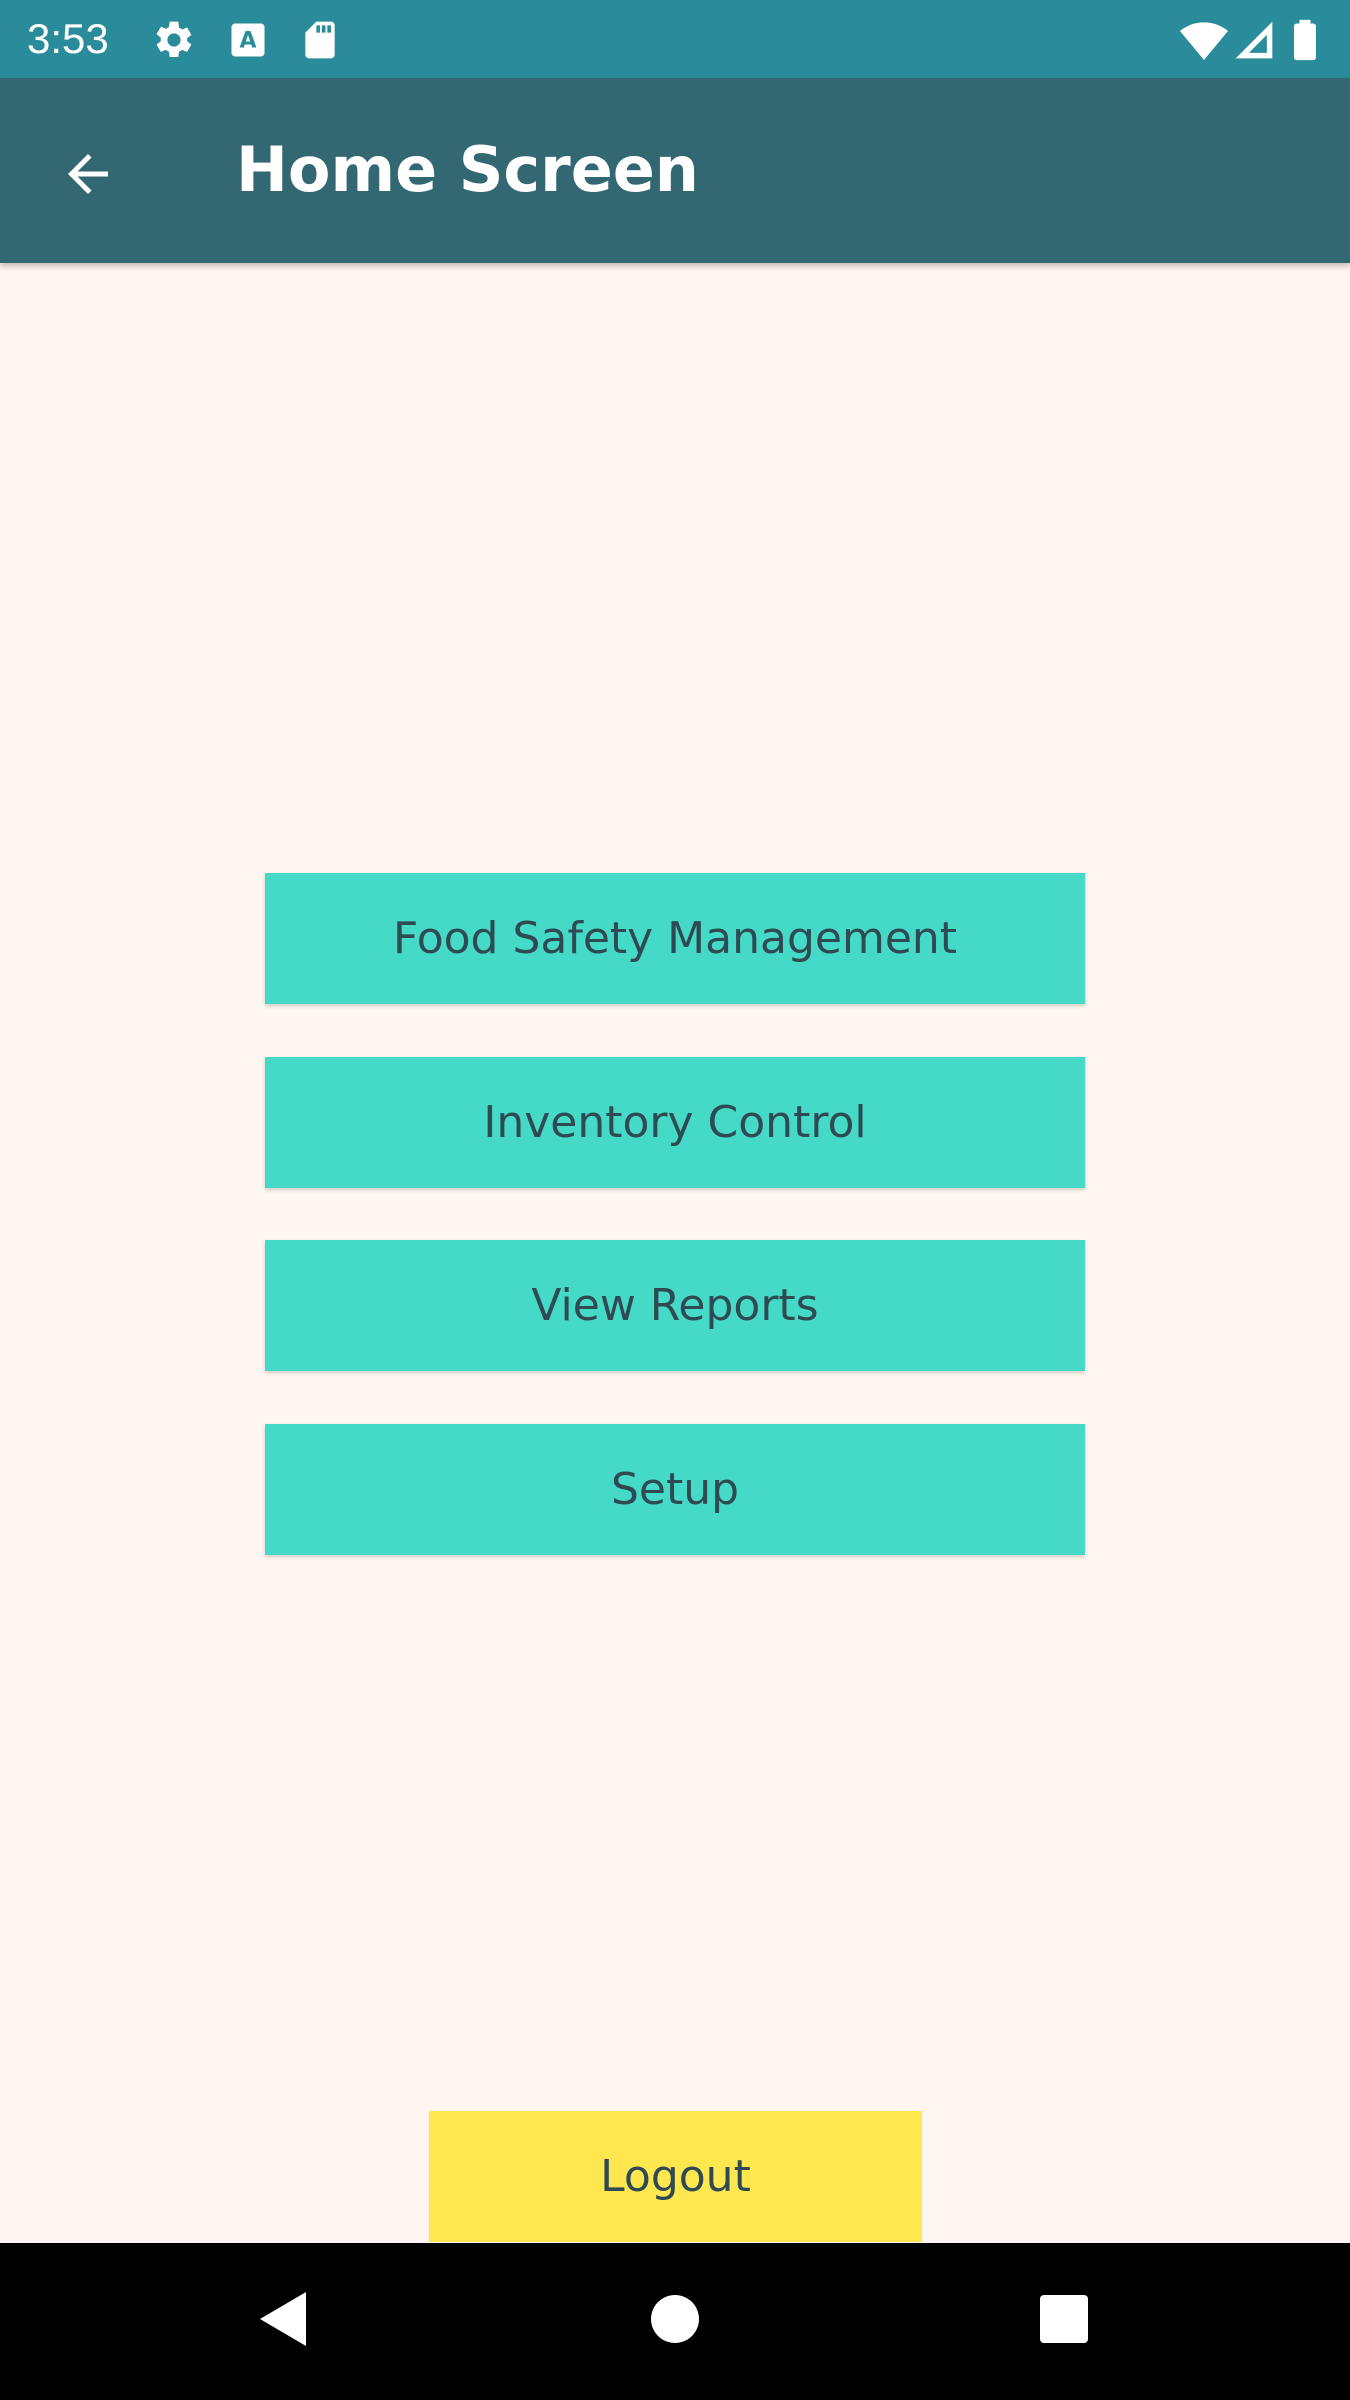  I want to click on view-reports-button: View Reports, so click(675, 1305).